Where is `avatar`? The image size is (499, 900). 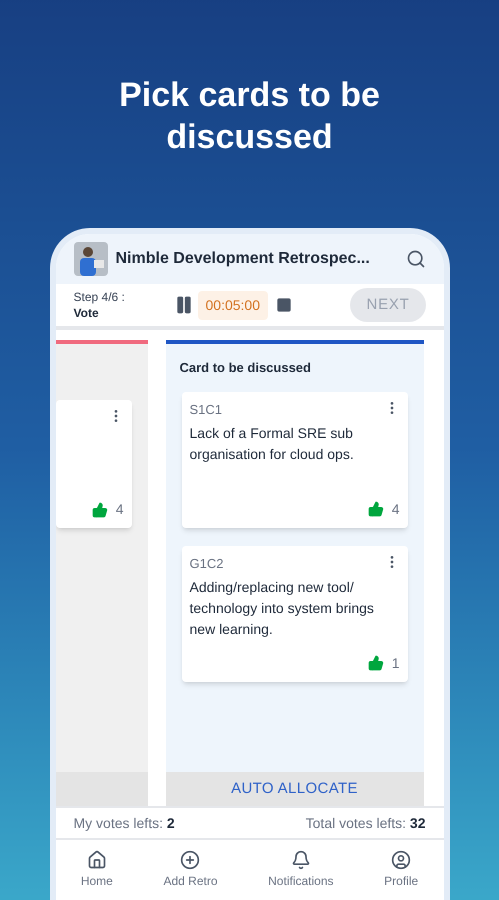 avatar is located at coordinates (91, 259).